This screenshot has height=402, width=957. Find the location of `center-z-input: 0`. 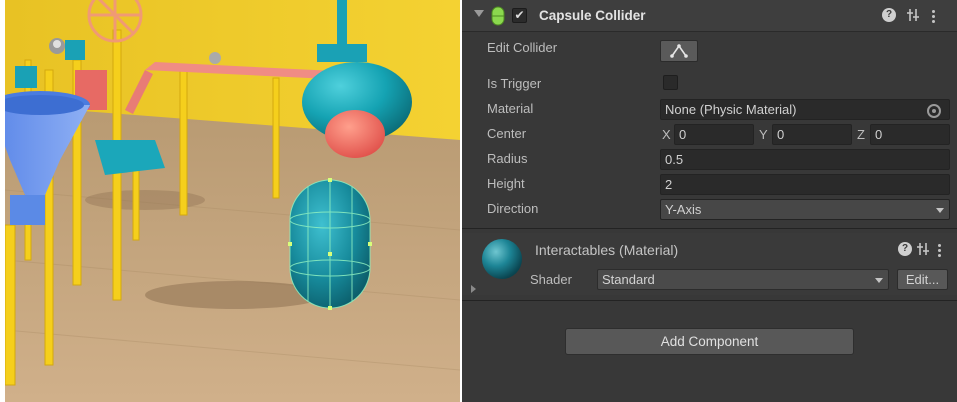

center-z-input: 0 is located at coordinates (910, 134).